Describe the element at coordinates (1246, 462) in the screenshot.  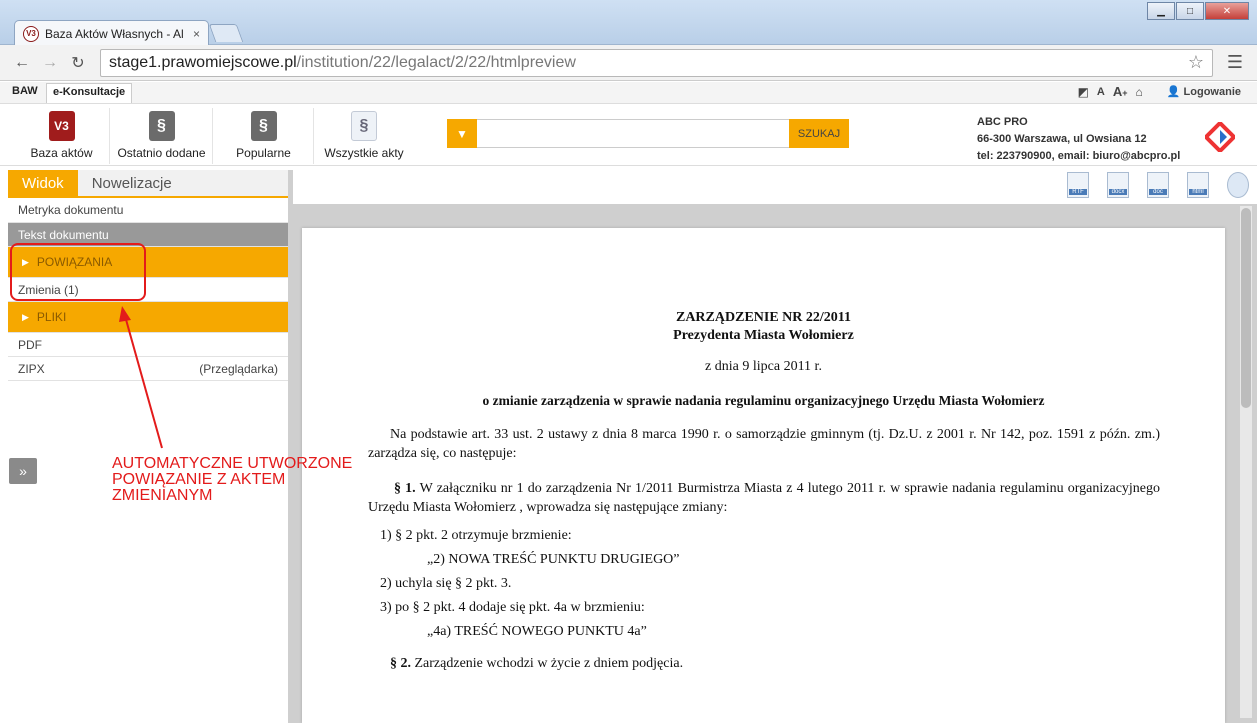
I see `vertical-scrollbar` at that location.